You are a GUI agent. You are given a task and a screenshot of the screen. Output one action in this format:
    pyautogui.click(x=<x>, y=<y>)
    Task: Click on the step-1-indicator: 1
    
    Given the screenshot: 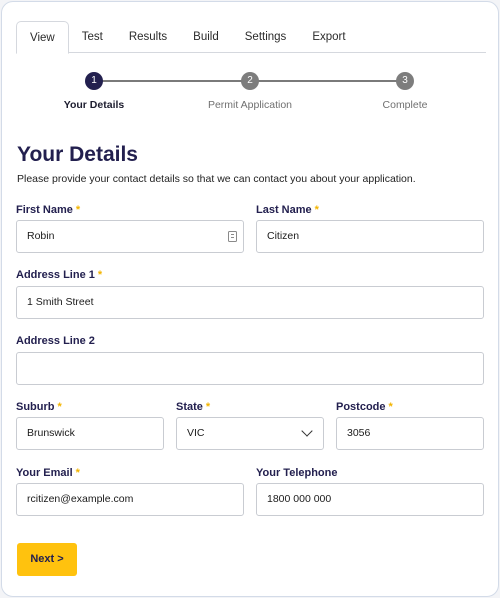 What is the action you would take?
    pyautogui.click(x=94, y=81)
    